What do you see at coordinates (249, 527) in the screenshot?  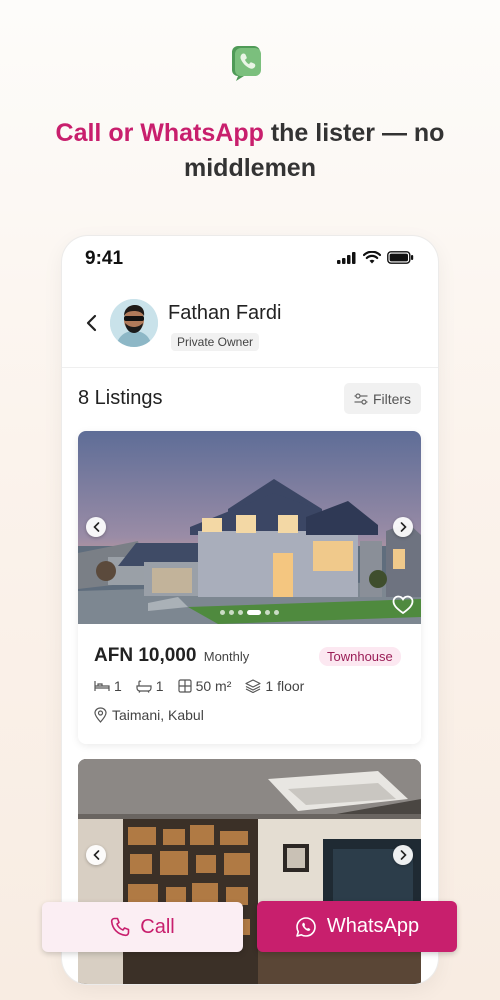 I see `listing-photo` at bounding box center [249, 527].